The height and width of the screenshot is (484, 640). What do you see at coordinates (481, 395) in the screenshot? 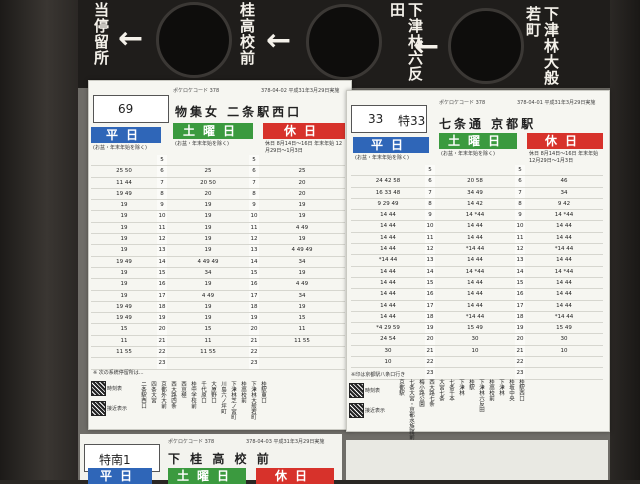
I see `stop-name: 下津林六反田` at bounding box center [481, 395].